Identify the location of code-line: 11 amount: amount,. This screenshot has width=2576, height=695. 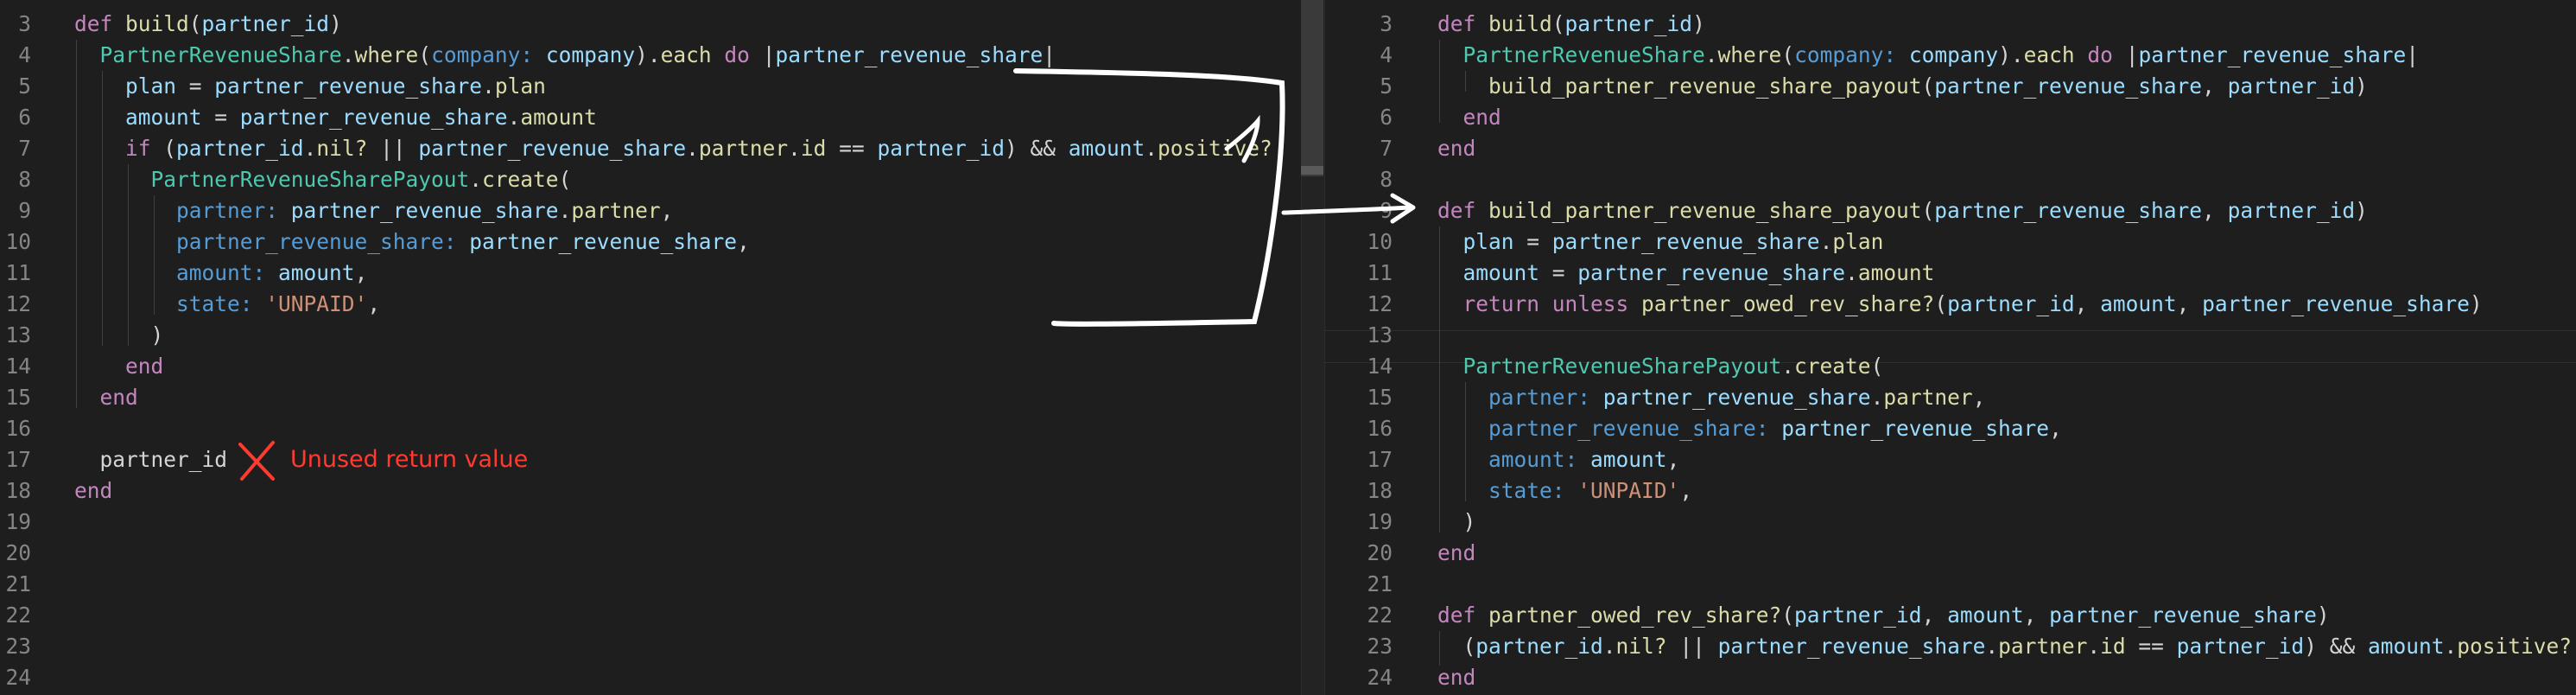
(650, 273).